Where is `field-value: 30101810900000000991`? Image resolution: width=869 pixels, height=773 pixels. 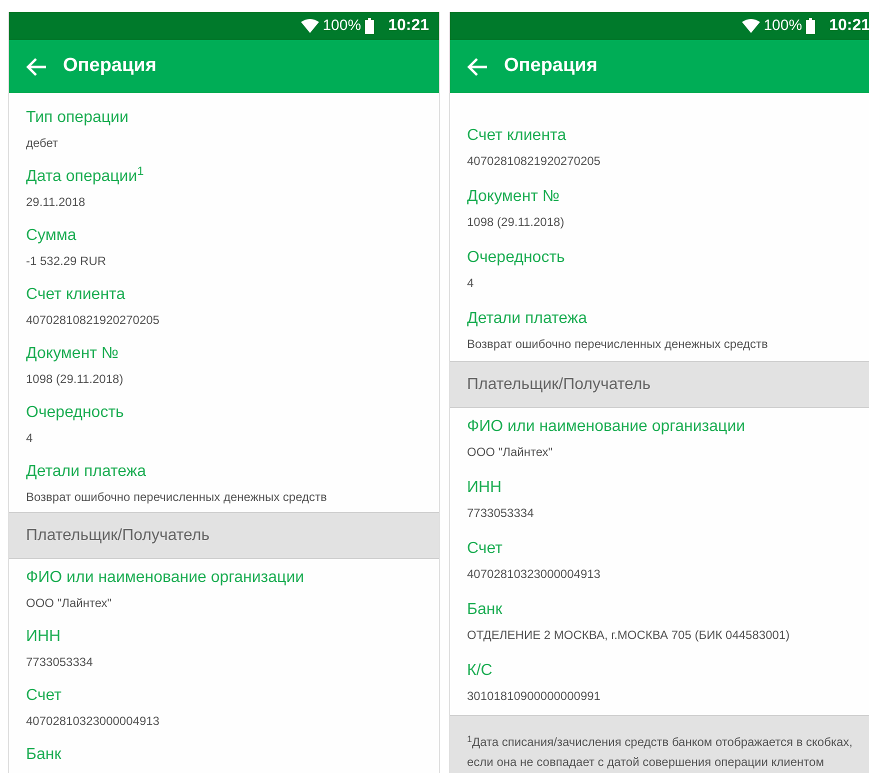 field-value: 30101810900000000991 is located at coordinates (534, 696).